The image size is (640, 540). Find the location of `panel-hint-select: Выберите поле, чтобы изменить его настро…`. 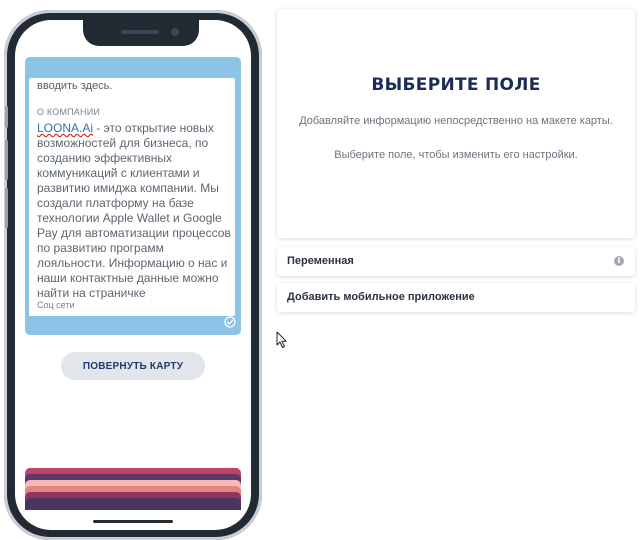

panel-hint-select: Выберите поле, чтобы изменить его настро… is located at coordinates (456, 155).